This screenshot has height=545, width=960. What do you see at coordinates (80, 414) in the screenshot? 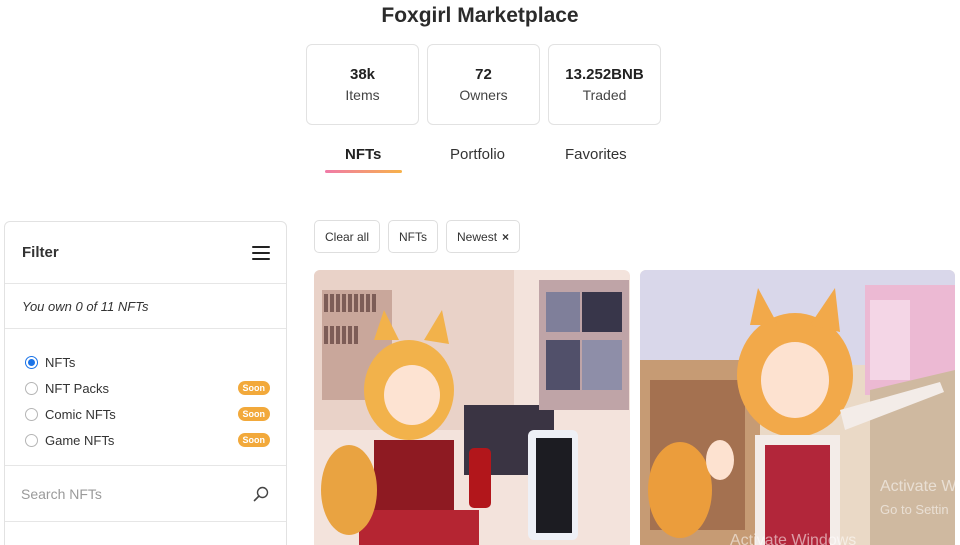
I see `option-label: Comic NFTs` at bounding box center [80, 414].